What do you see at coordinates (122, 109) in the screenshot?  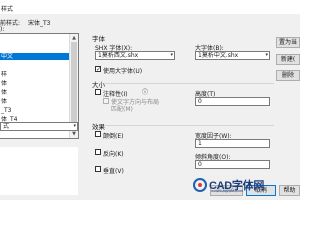 I see `match-layout-label-2: 匹配(M)` at bounding box center [122, 109].